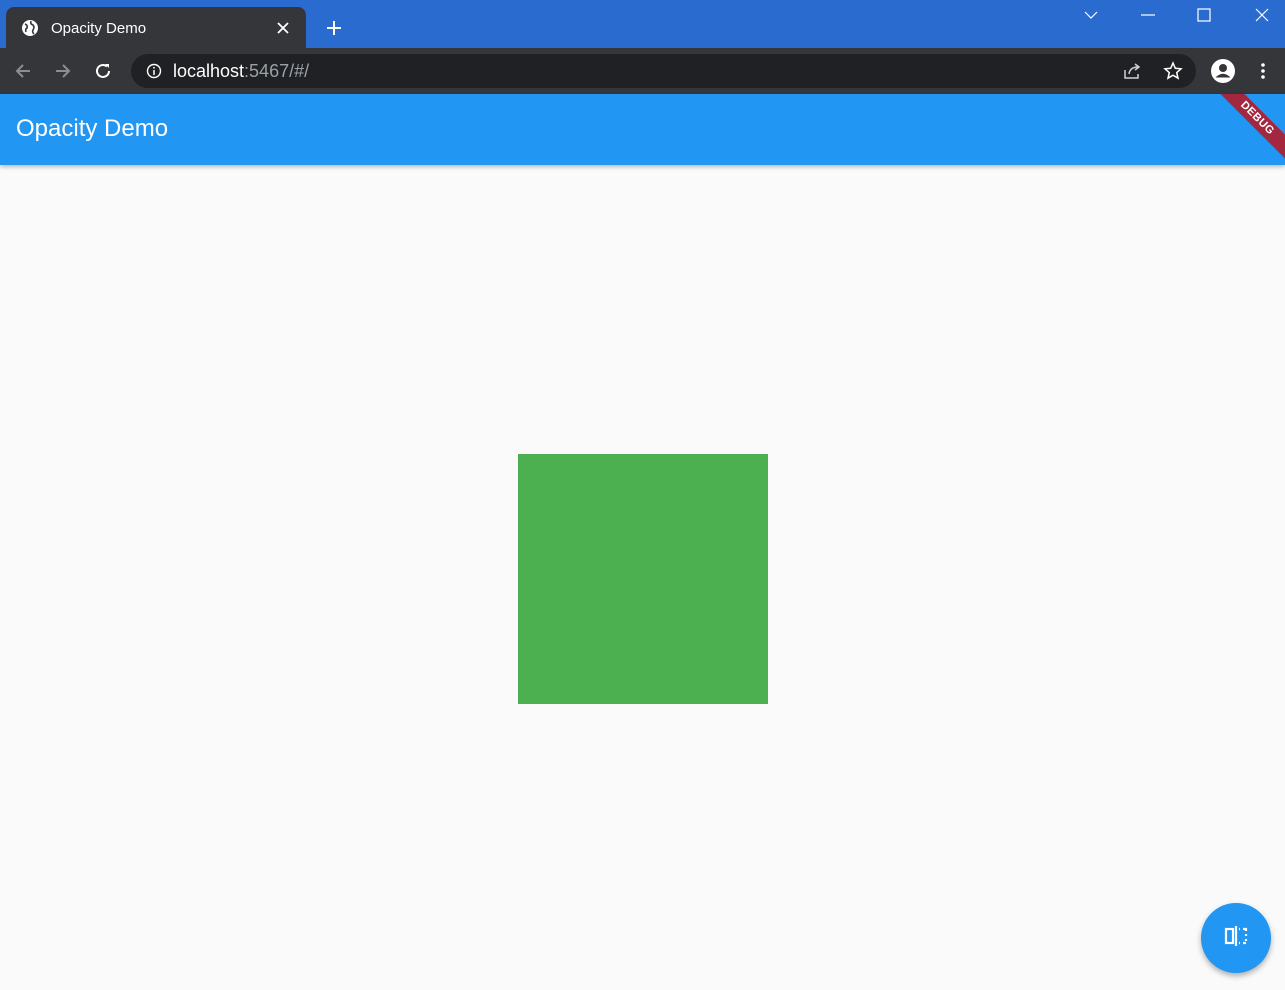 The image size is (1285, 990). I want to click on url-path: :5467/#/, so click(277, 70).